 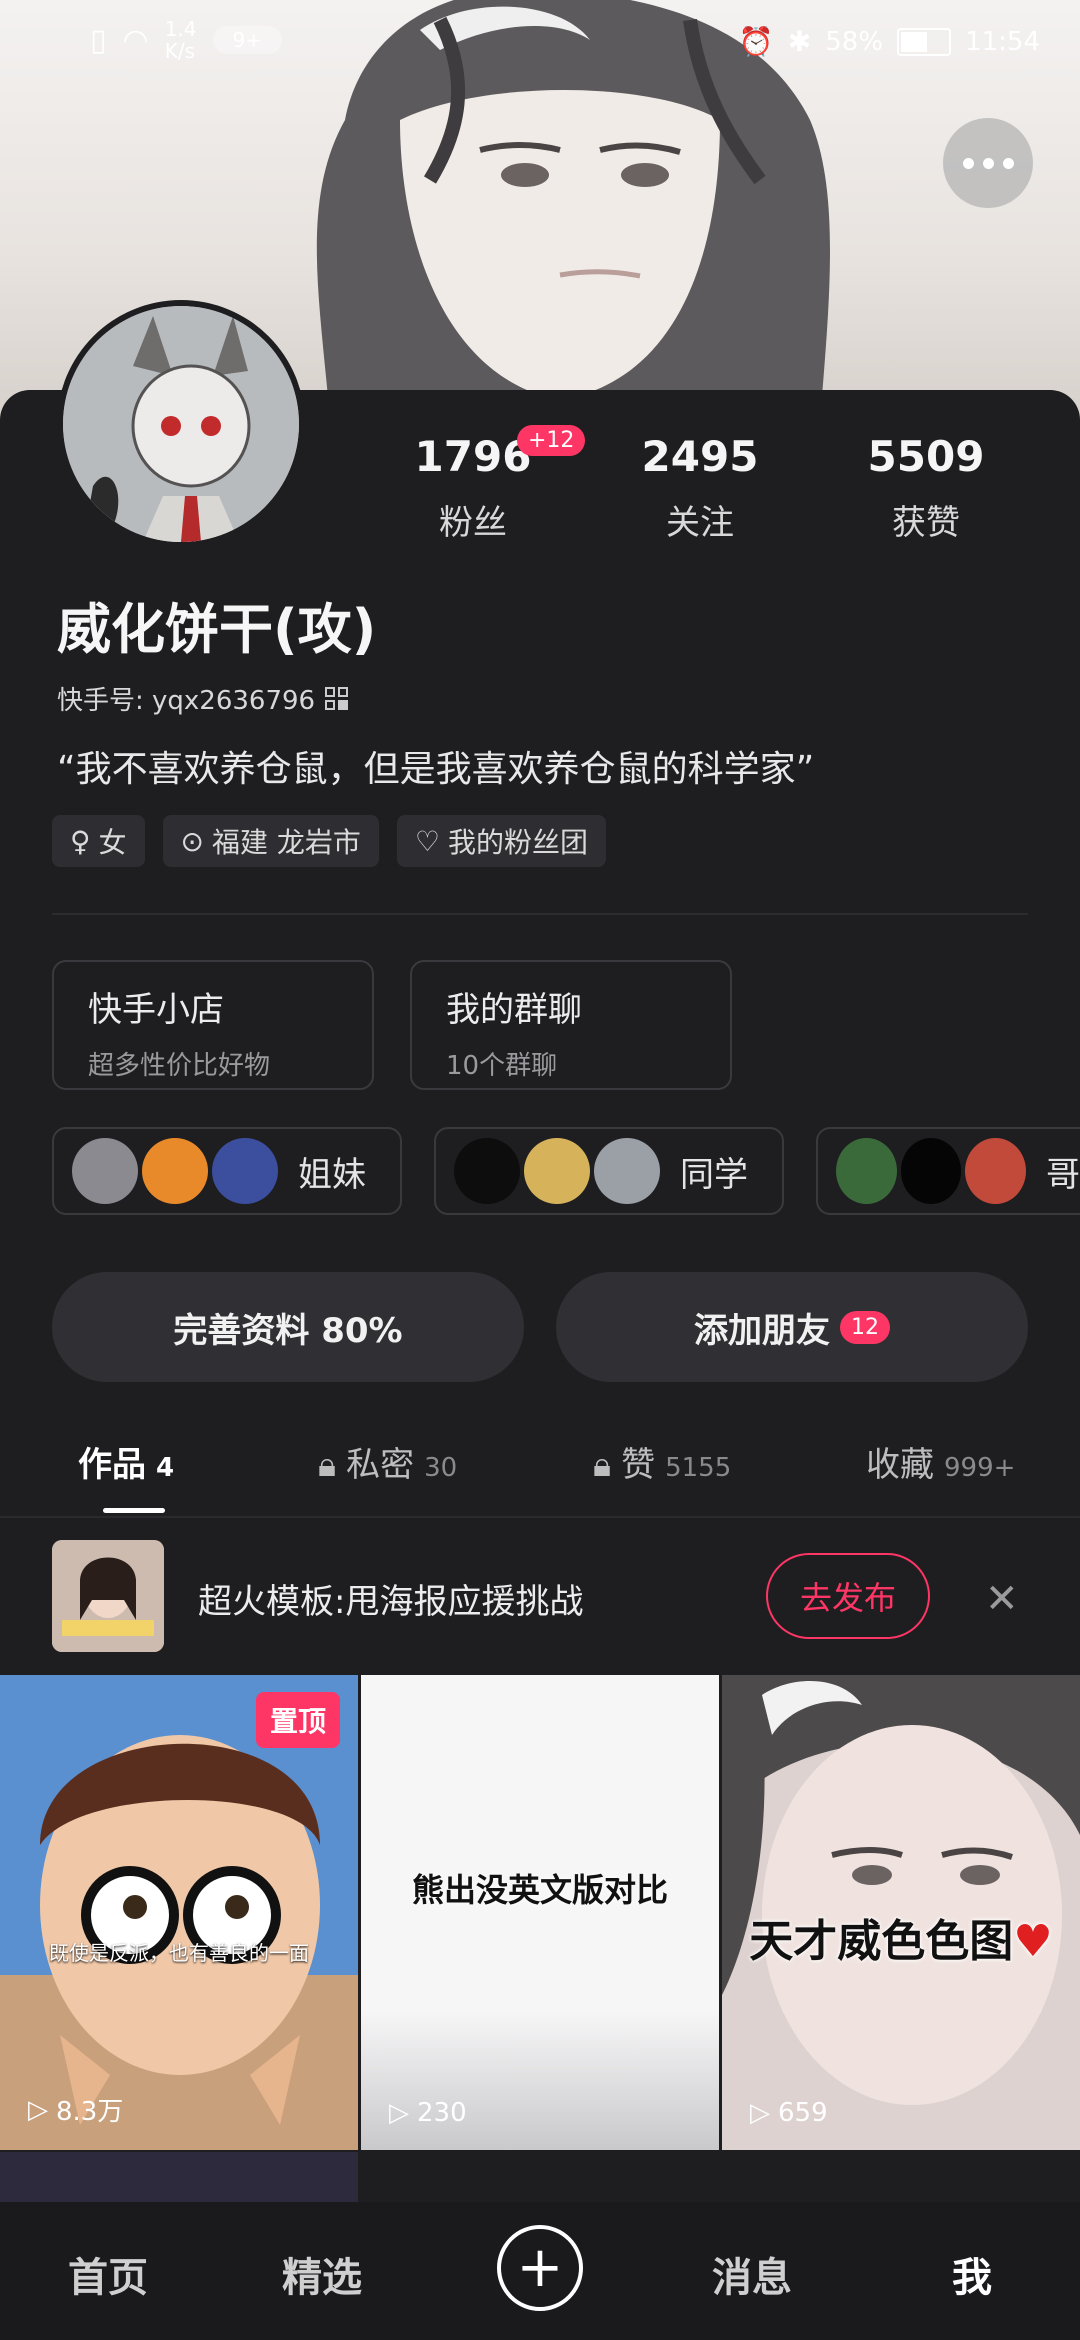 I want to click on tag-gender: ♀ 女, so click(x=98, y=841).